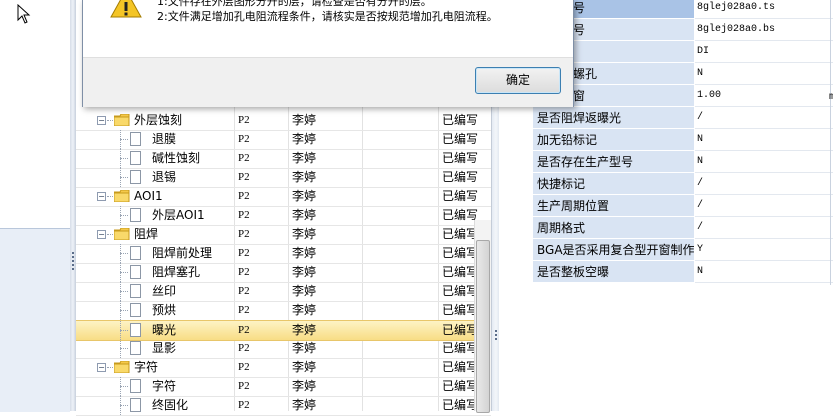  What do you see at coordinates (666, 228) in the screenshot?
I see `property-row: 周期格式 /` at bounding box center [666, 228].